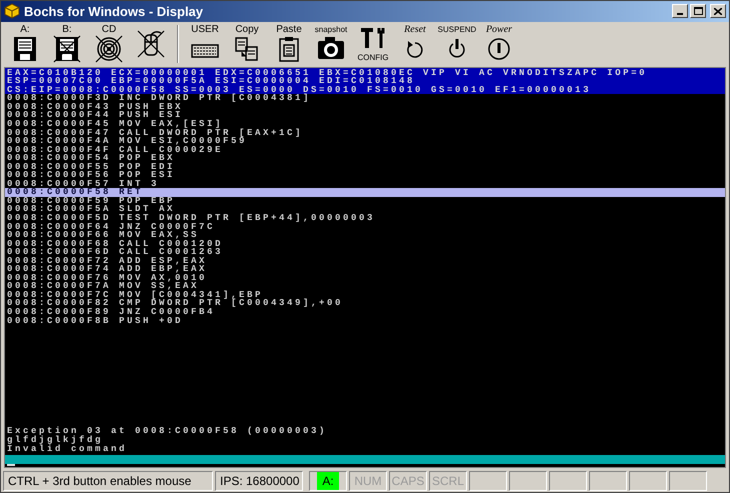 This screenshot has height=493, width=730. I want to click on minimize-icon, so click(680, 14).